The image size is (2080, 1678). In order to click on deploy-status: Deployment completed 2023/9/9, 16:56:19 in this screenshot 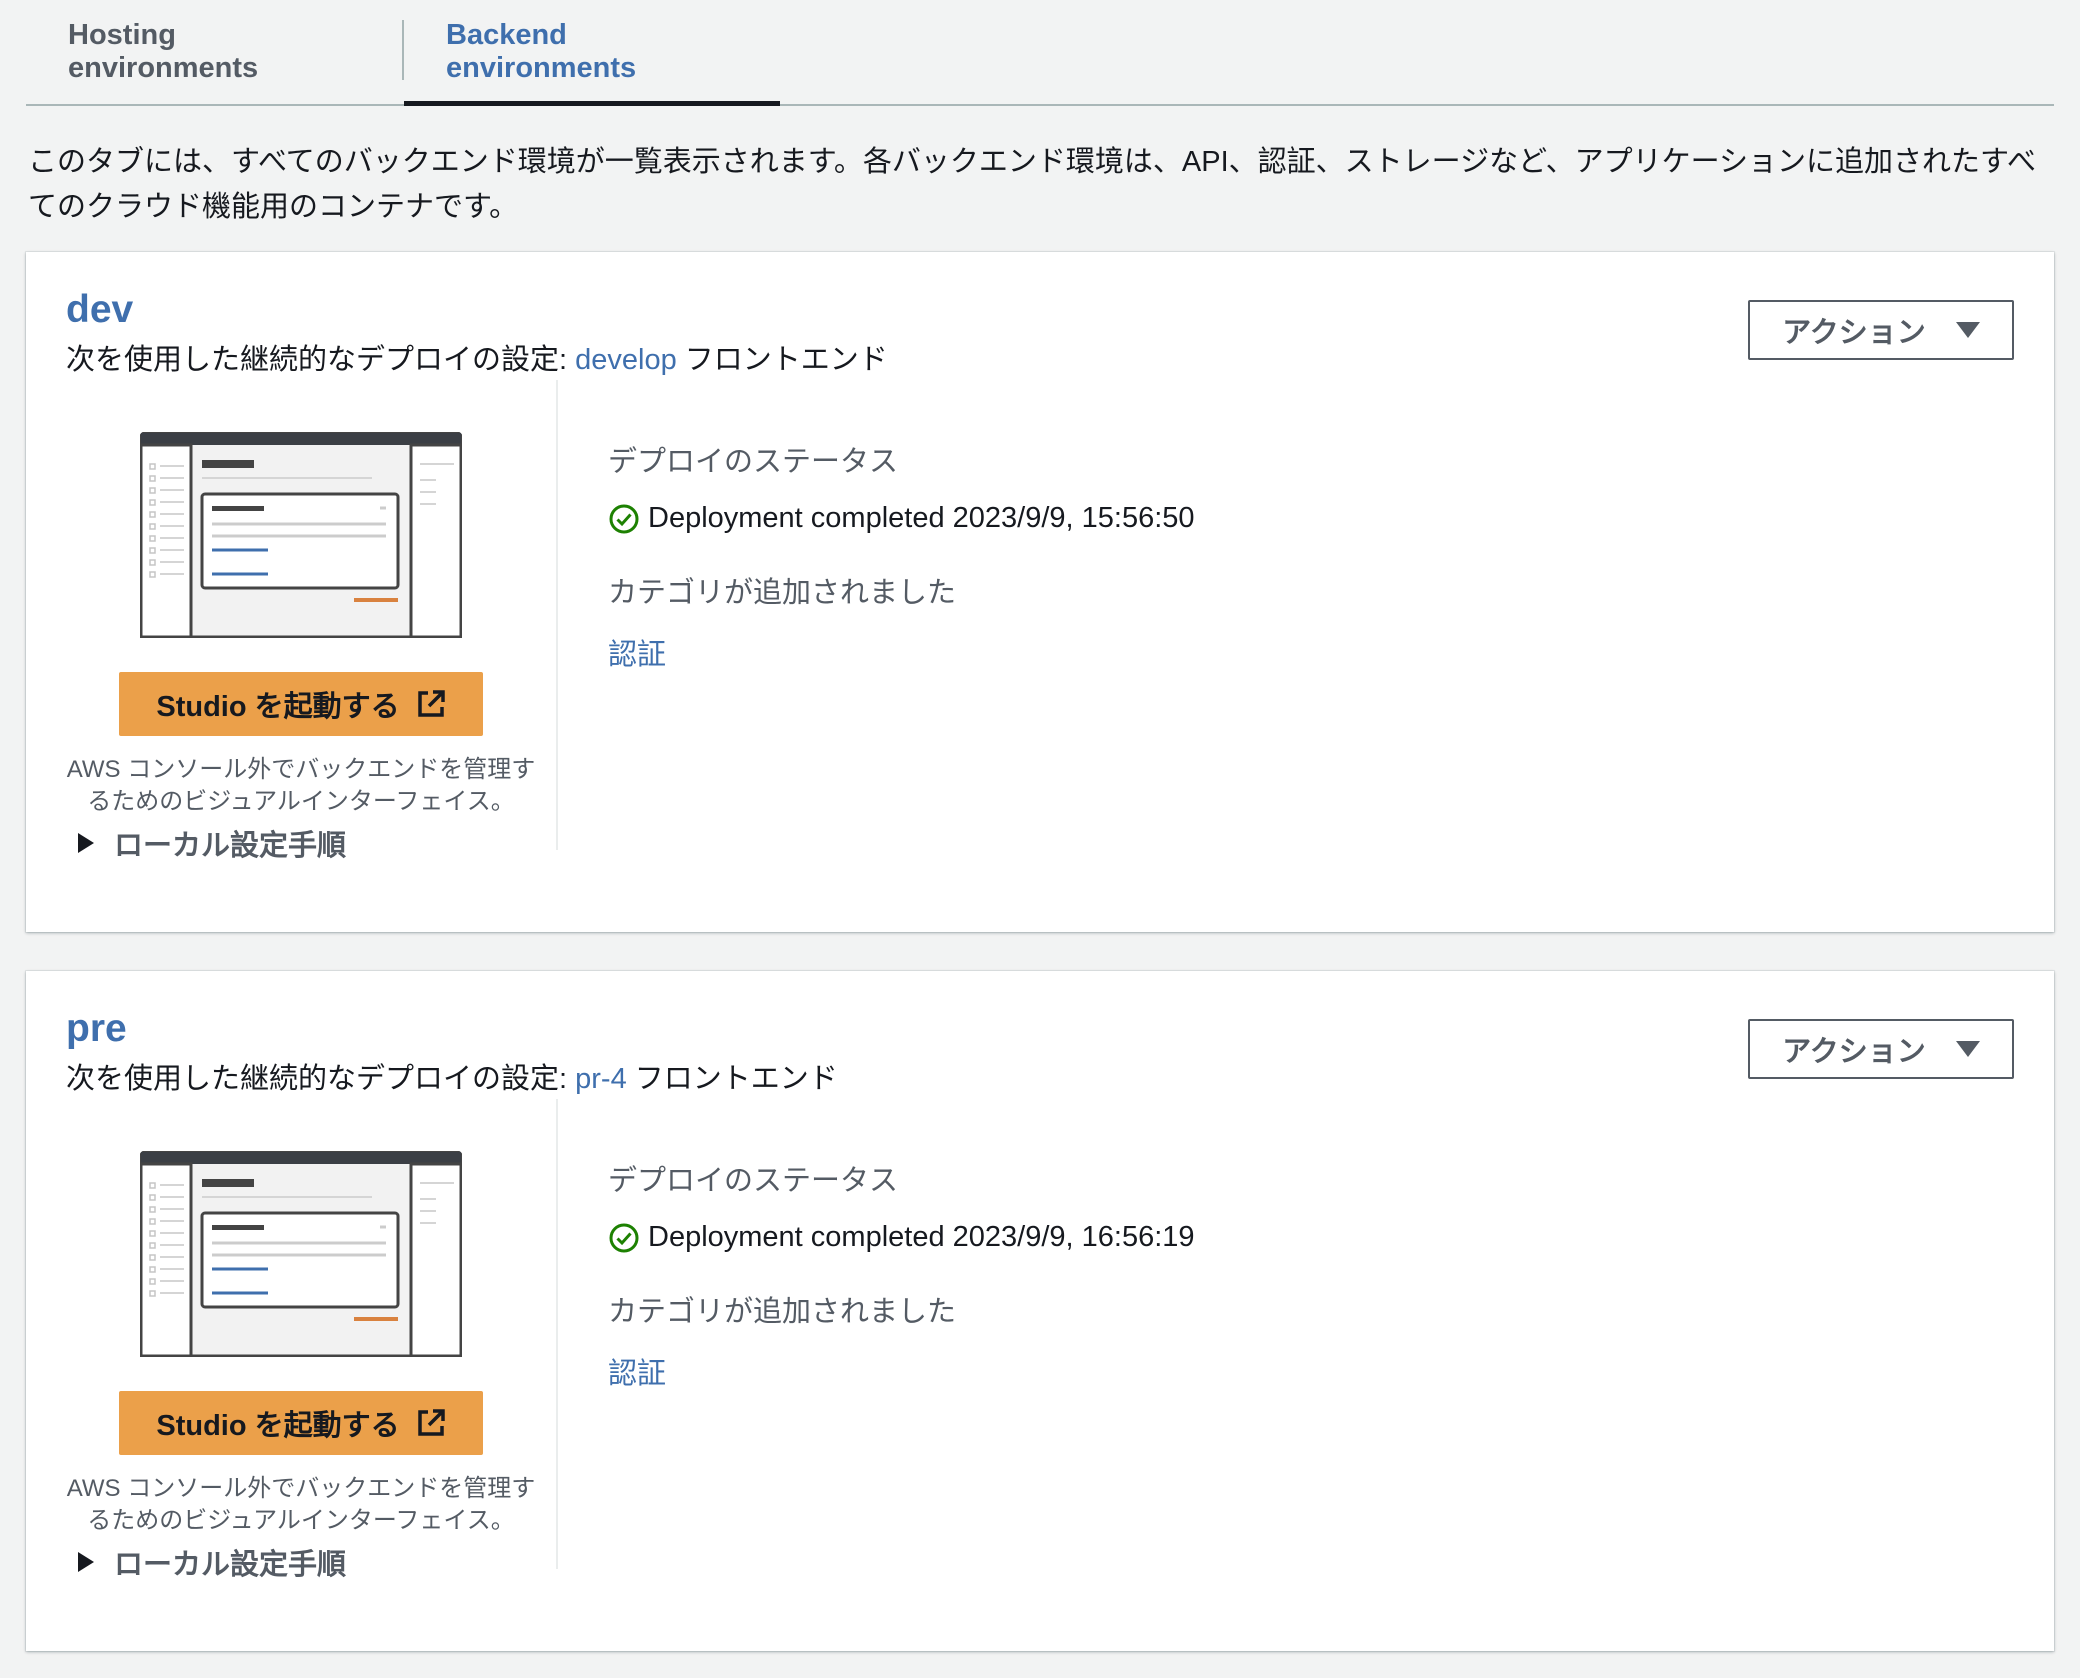, I will do `click(901, 1237)`.